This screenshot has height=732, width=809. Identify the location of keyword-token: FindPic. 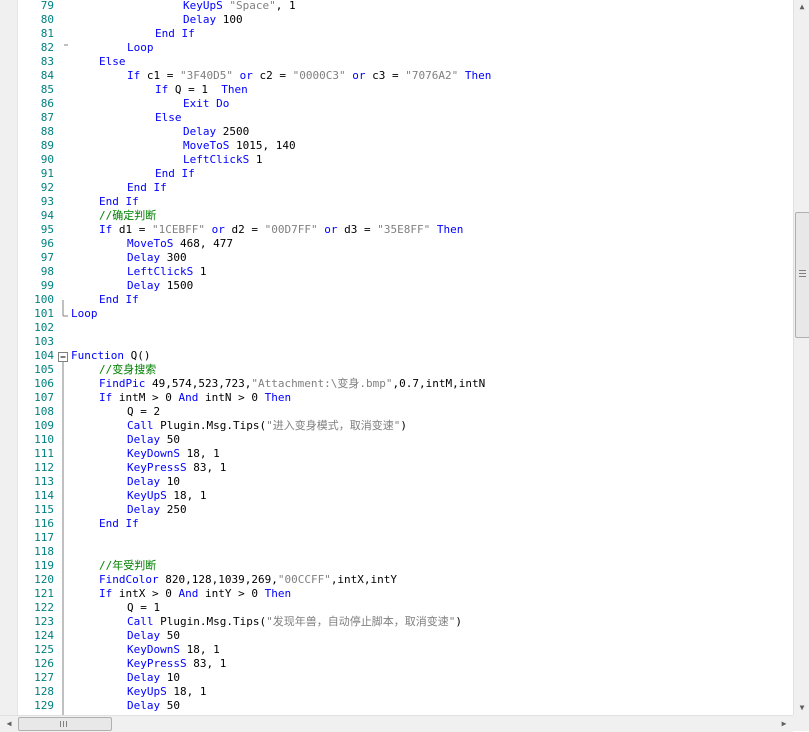
(125, 383).